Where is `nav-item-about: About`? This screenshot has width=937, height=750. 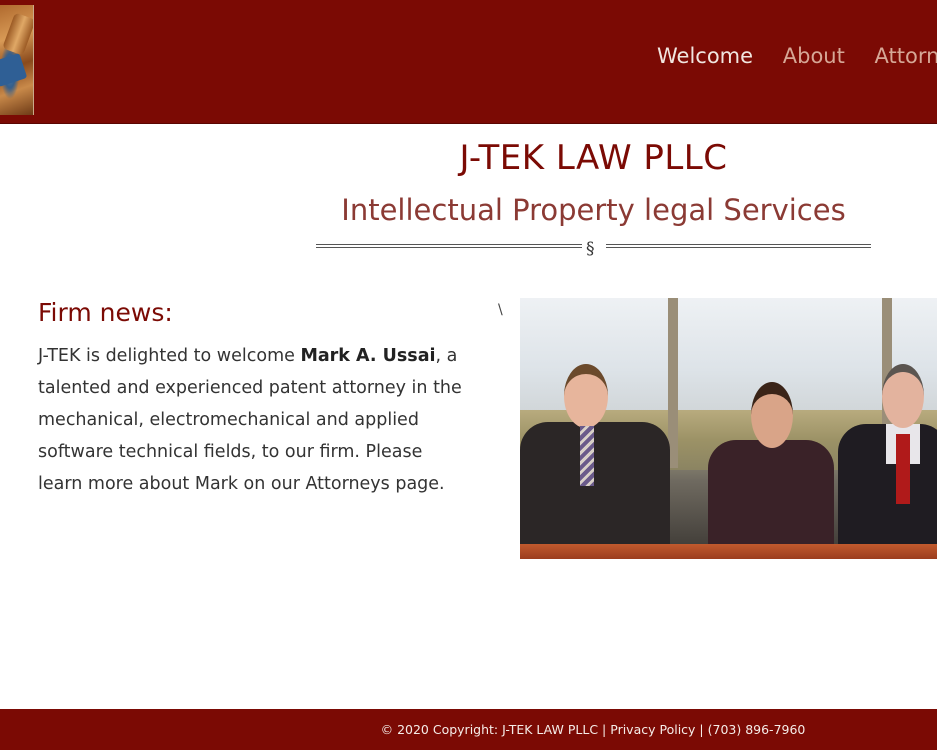
nav-item-about: About is located at coordinates (814, 56).